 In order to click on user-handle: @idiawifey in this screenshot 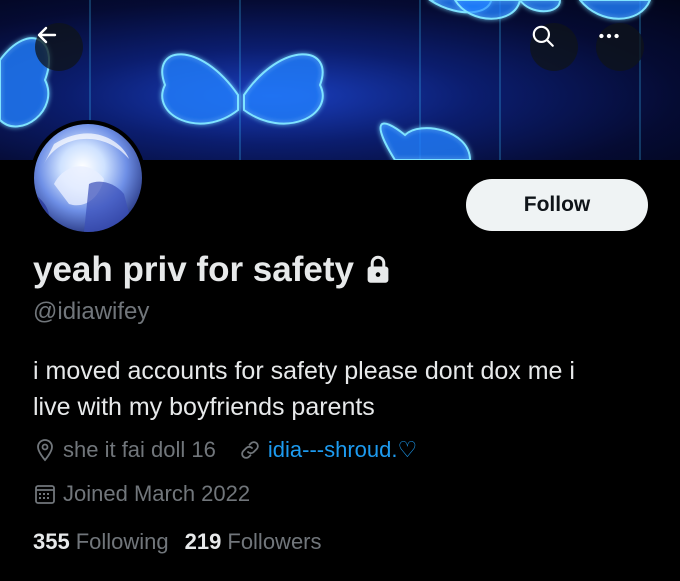, I will do `click(91, 311)`.